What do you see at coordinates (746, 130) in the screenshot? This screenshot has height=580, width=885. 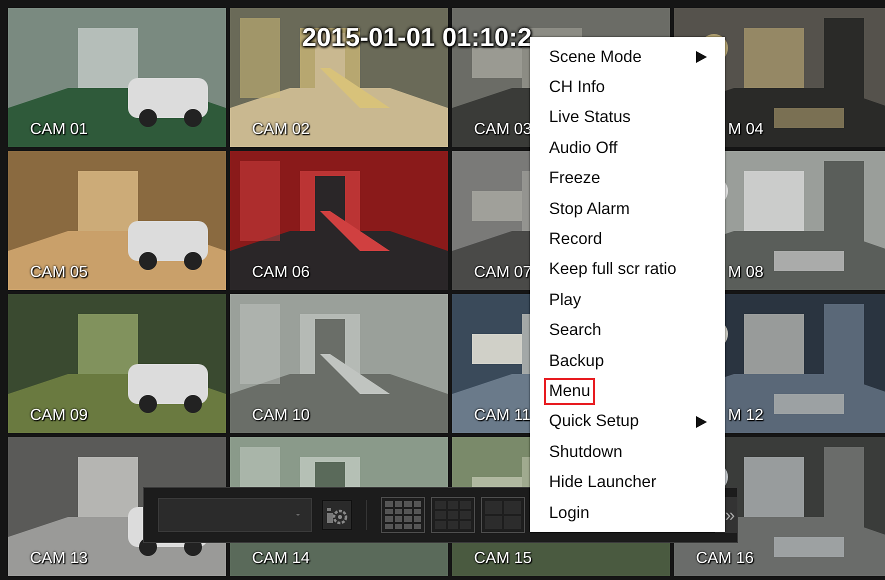 I see `camera-label: M 04` at bounding box center [746, 130].